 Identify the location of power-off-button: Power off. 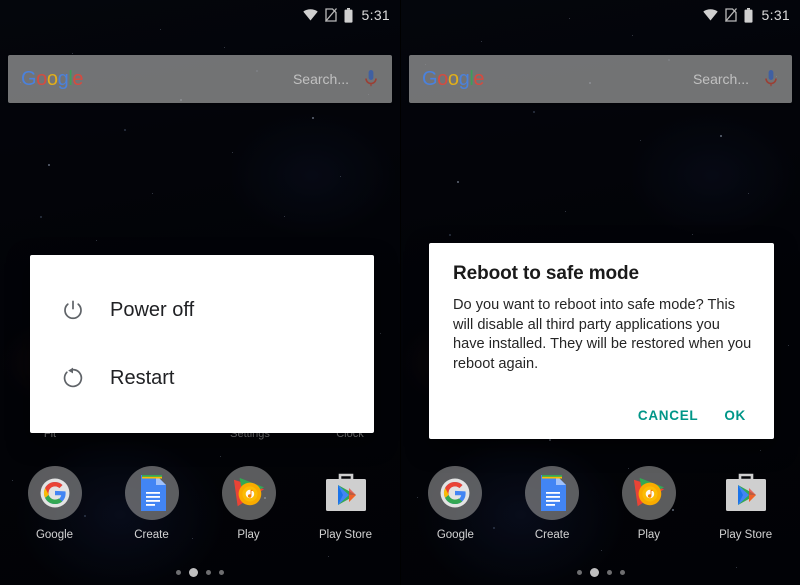
(202, 310).